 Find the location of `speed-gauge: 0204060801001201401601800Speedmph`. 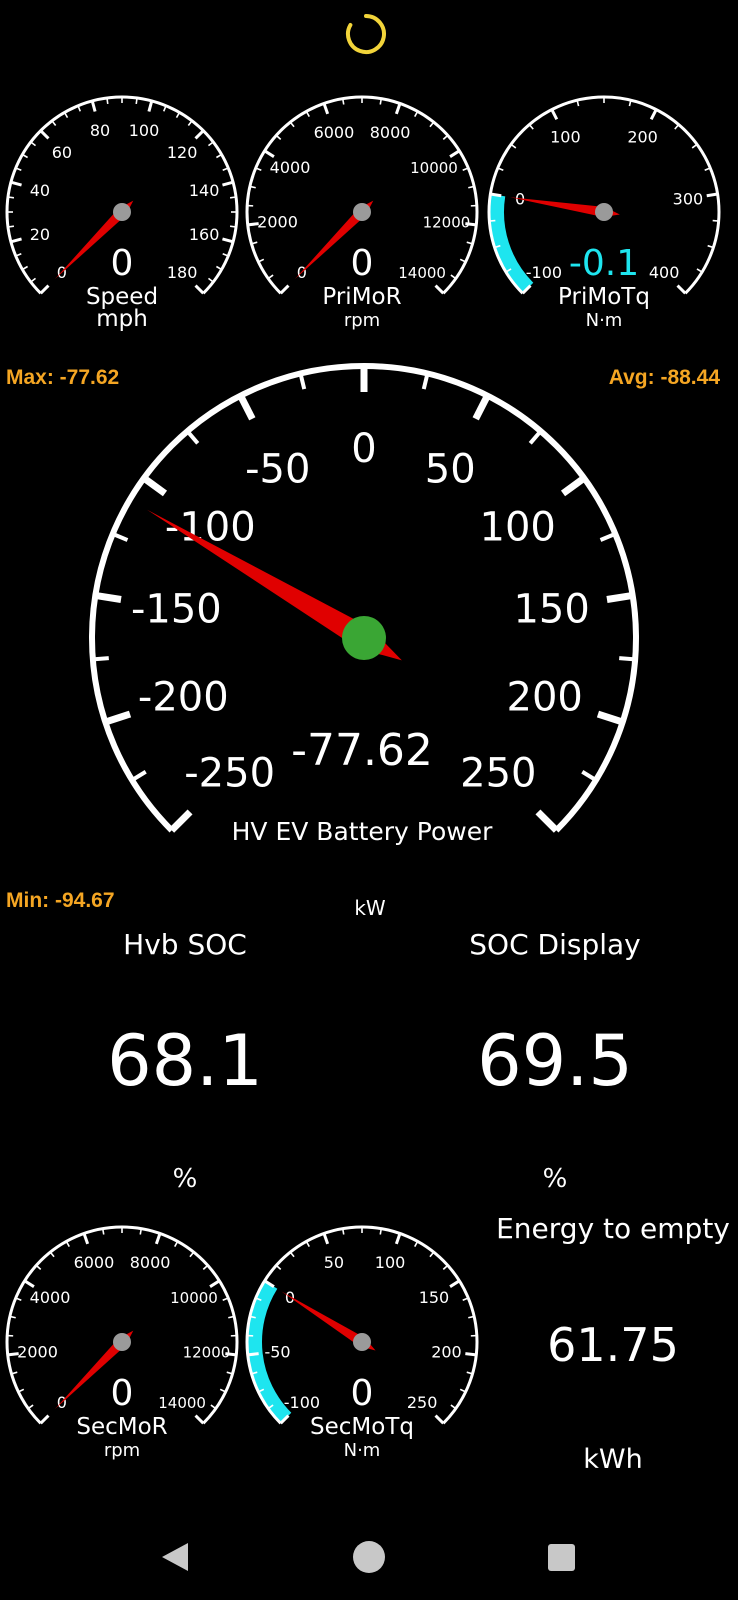

speed-gauge: 0204060801001201401601800Speedmph is located at coordinates (122, 213).